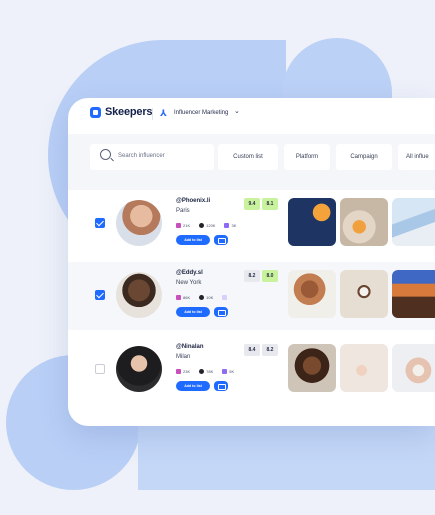 This screenshot has height=515, width=435. I want to click on youtube-count: 3K, so click(234, 225).